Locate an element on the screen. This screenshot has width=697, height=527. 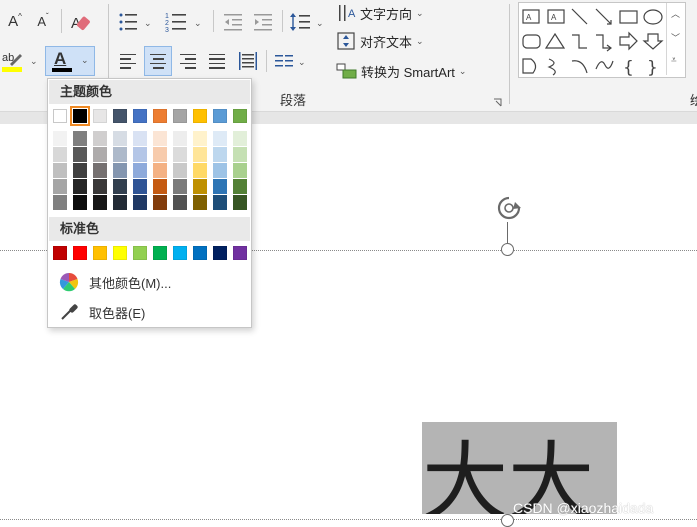
align-right-button is located at coordinates (188, 61).